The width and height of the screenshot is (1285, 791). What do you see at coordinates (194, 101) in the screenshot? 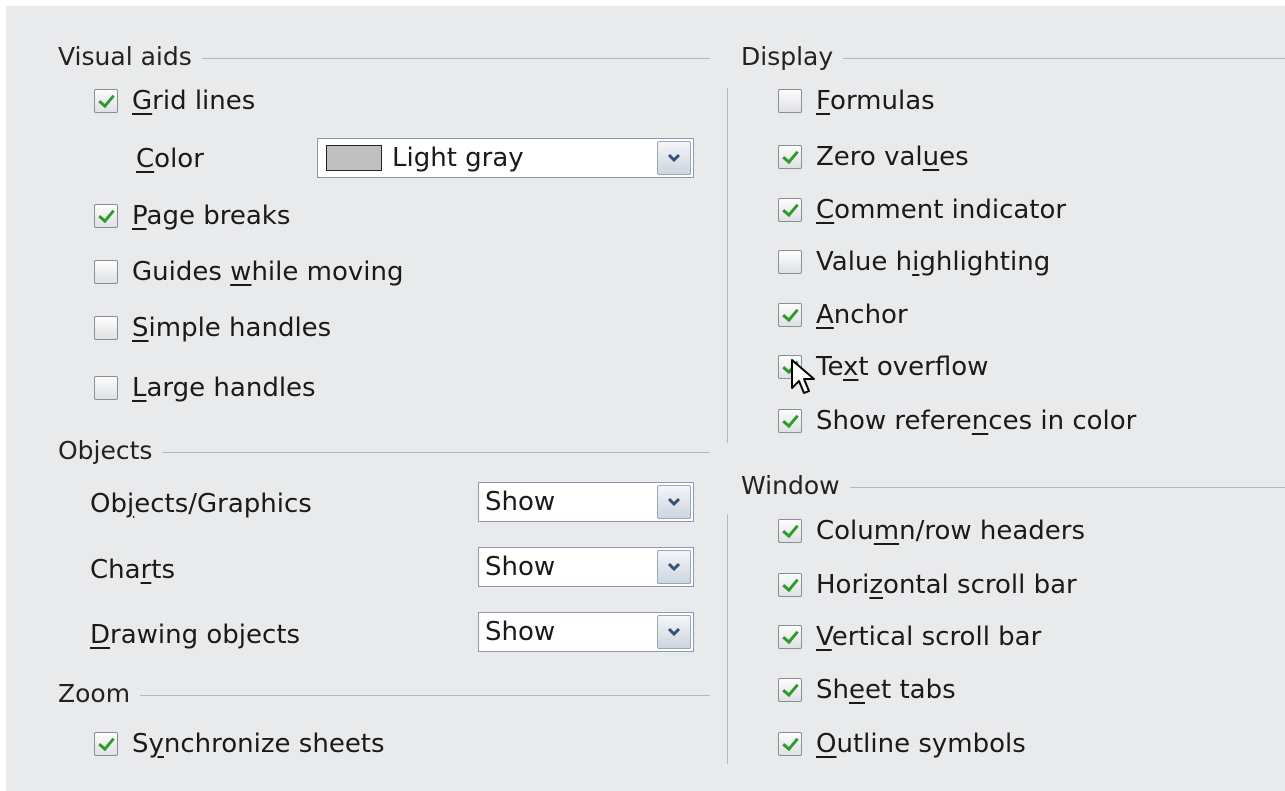
I see `grid-lines-label: Grid lines` at bounding box center [194, 101].